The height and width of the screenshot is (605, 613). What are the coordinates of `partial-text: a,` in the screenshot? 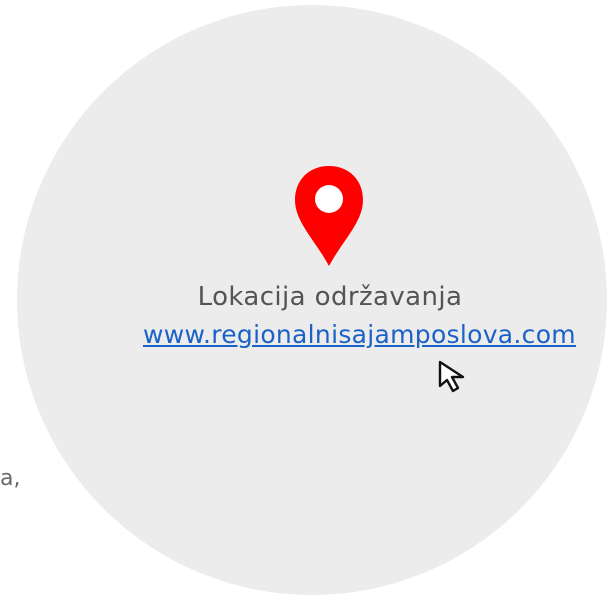 It's located at (10, 478).